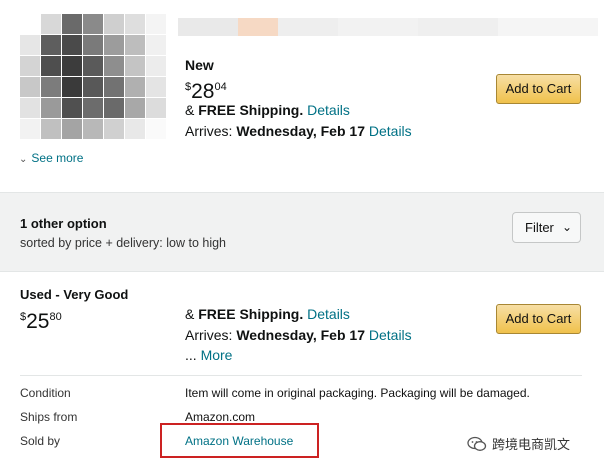 The image size is (604, 471). I want to click on shipping-line-used: & FREE Shipping. Details, so click(267, 314).